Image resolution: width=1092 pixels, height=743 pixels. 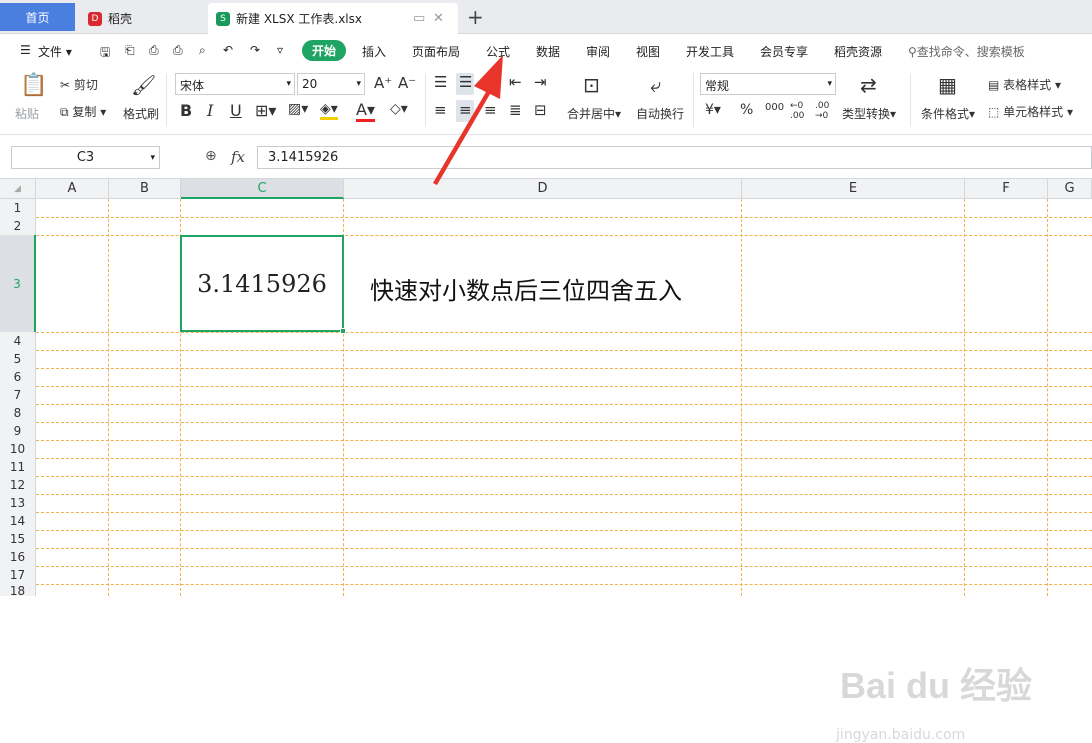 What do you see at coordinates (202, 50) in the screenshot?
I see `find-icon: ⌕` at bounding box center [202, 50].